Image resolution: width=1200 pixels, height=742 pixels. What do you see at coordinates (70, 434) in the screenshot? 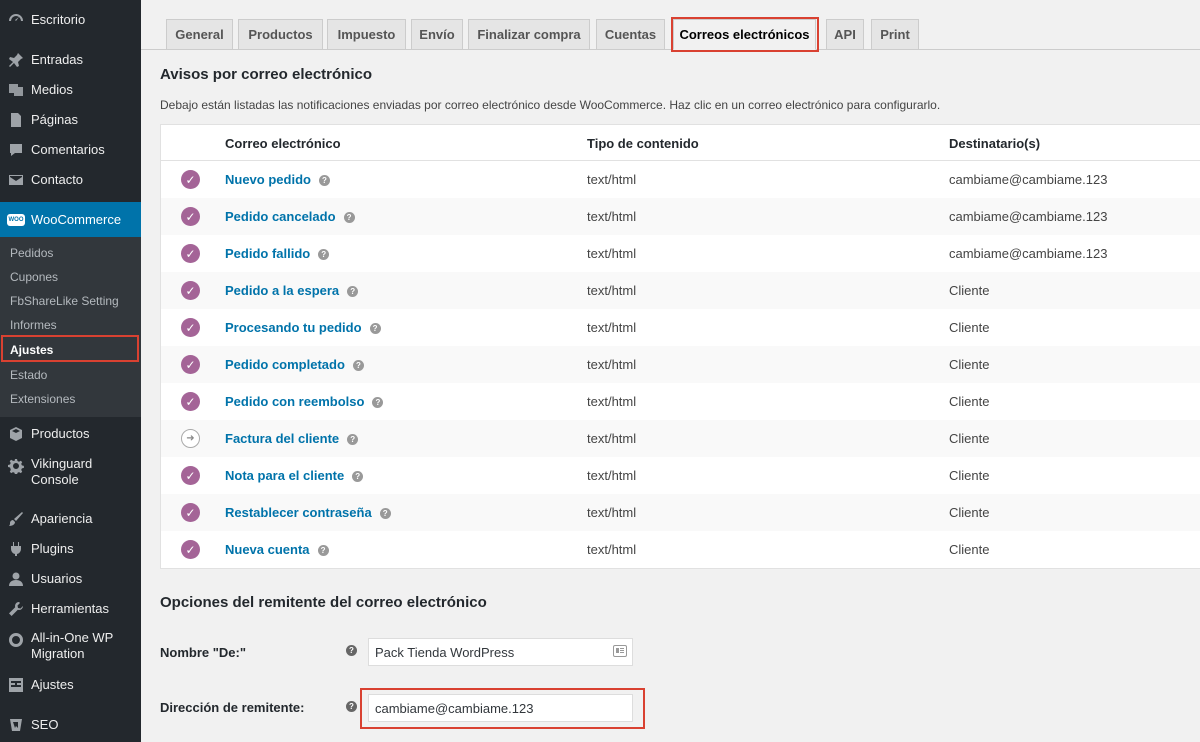
I see `menu-item-productos: Productos` at bounding box center [70, 434].